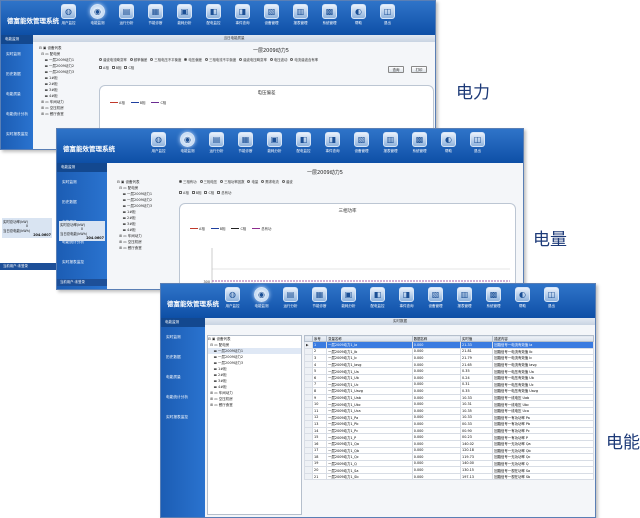  What do you see at coordinates (278, 59) in the screenshot?
I see `option-radio: 电压波动` at bounding box center [278, 59].